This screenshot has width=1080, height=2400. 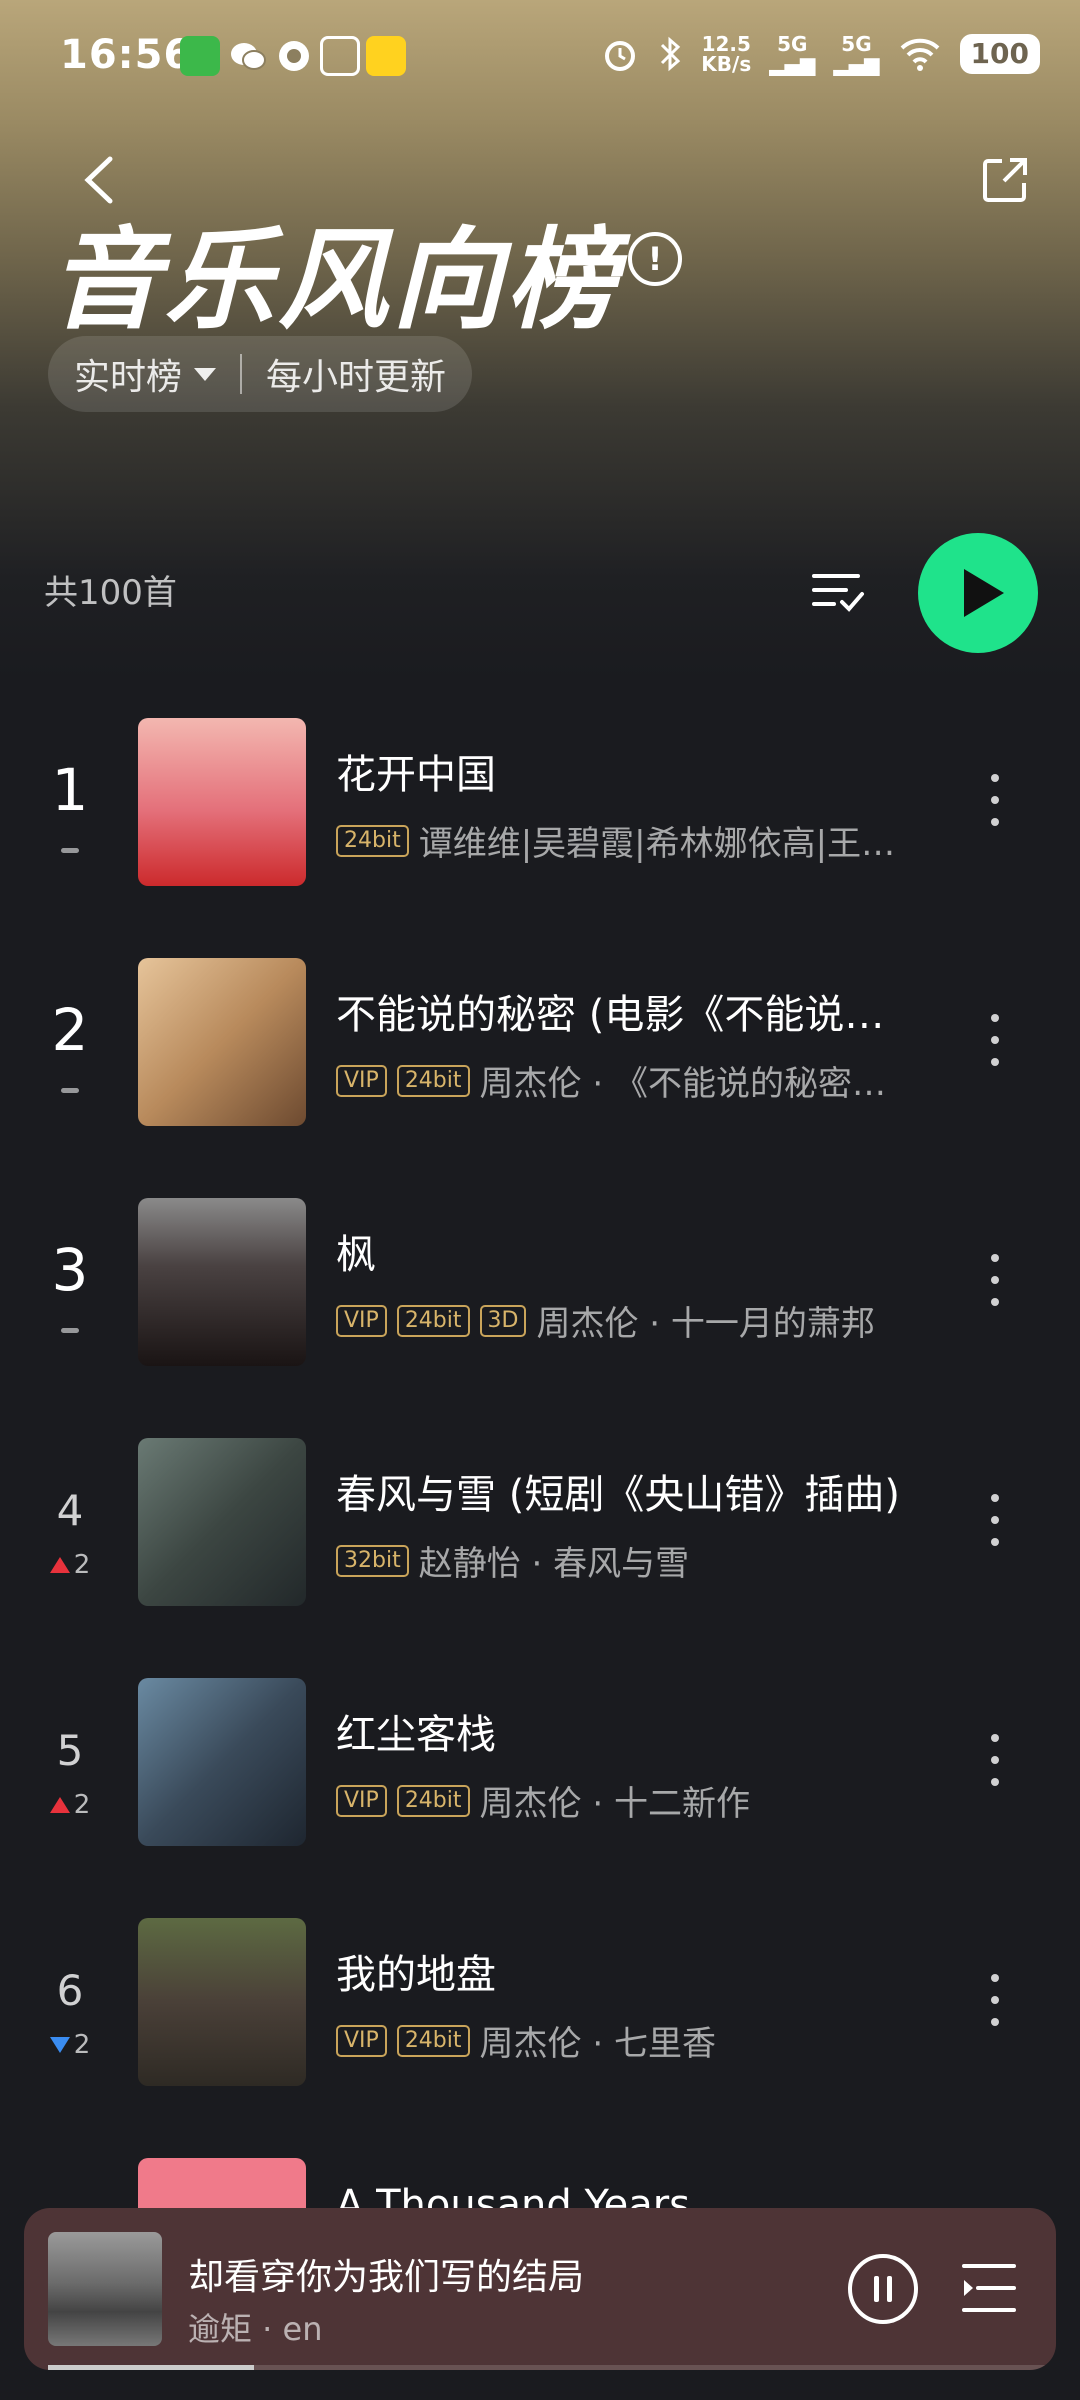 I want to click on song-meta: VIP 24bit 周杰伦 · 七里香, so click(x=636, y=2040).